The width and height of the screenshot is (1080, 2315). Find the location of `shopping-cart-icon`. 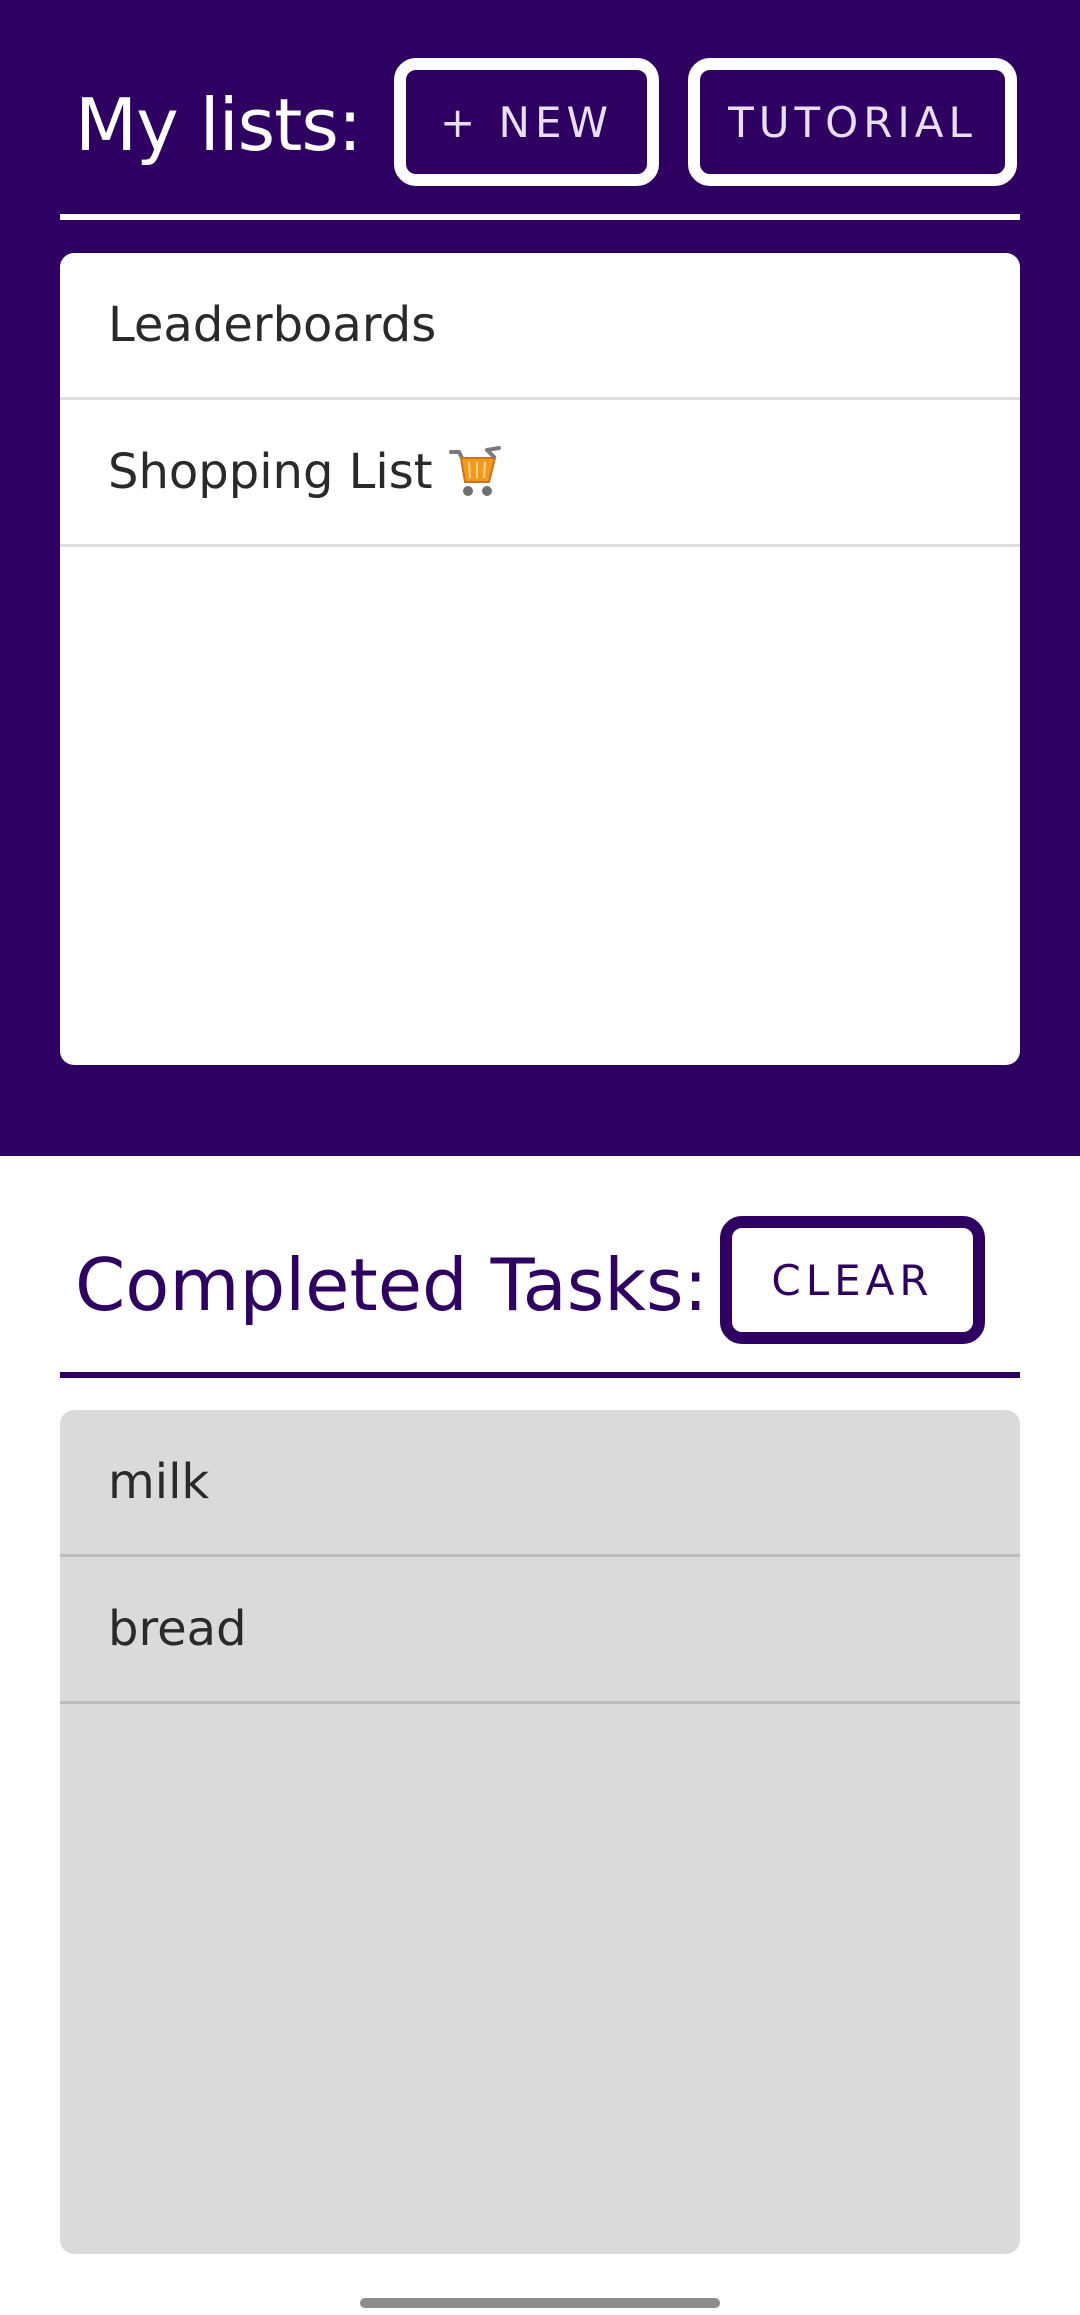

shopping-cart-icon is located at coordinates (475, 472).